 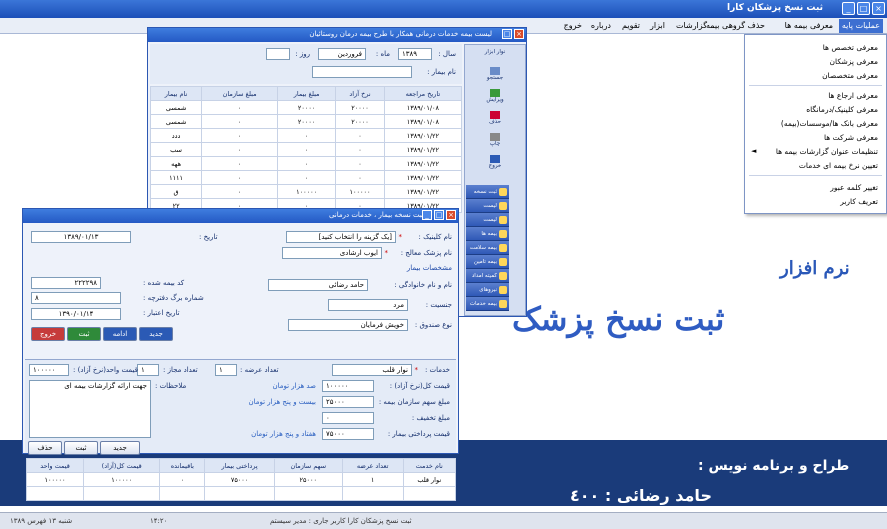 What do you see at coordinates (348, 434) in the screenshot?
I see `patient-pay-input: ۷۵۰۰۰` at bounding box center [348, 434].